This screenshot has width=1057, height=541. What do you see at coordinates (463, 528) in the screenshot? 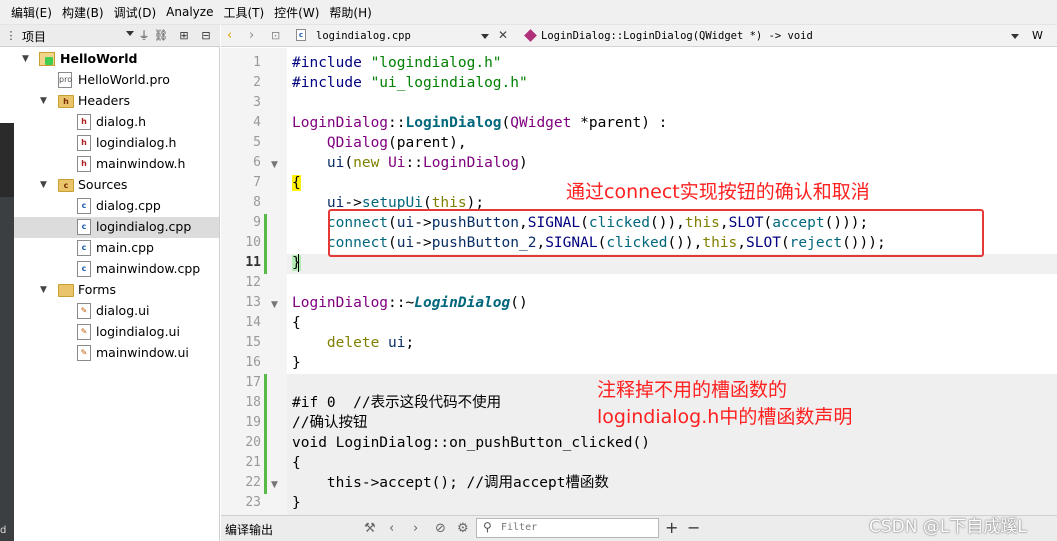
I see `gear-icon: ⚙` at bounding box center [463, 528].